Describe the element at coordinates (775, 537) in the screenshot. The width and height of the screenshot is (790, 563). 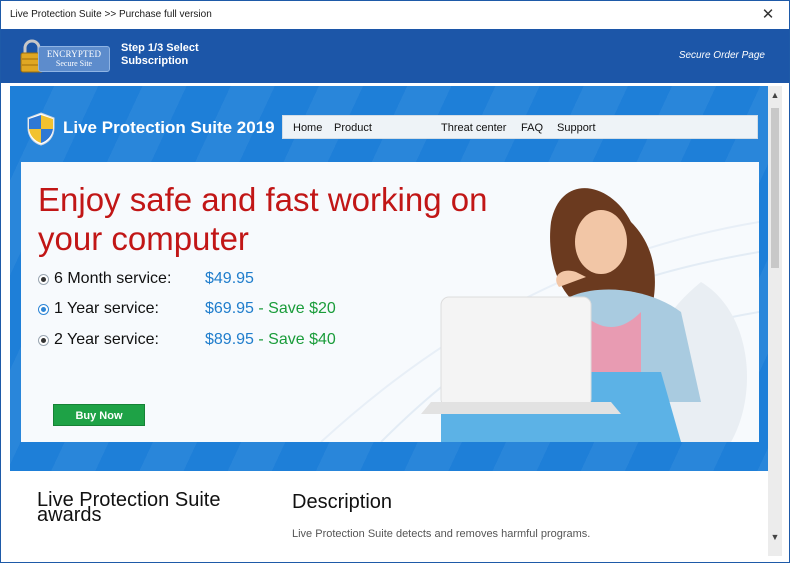
I see `scroll-down-icon: ▼` at that location.